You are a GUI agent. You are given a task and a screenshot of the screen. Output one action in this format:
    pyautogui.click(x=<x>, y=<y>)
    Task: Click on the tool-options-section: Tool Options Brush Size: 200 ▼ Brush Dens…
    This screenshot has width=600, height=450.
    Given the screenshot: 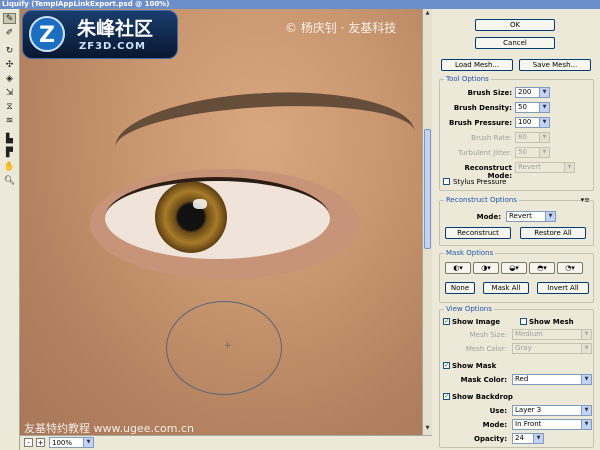 What is the action you would take?
    pyautogui.click(x=516, y=133)
    